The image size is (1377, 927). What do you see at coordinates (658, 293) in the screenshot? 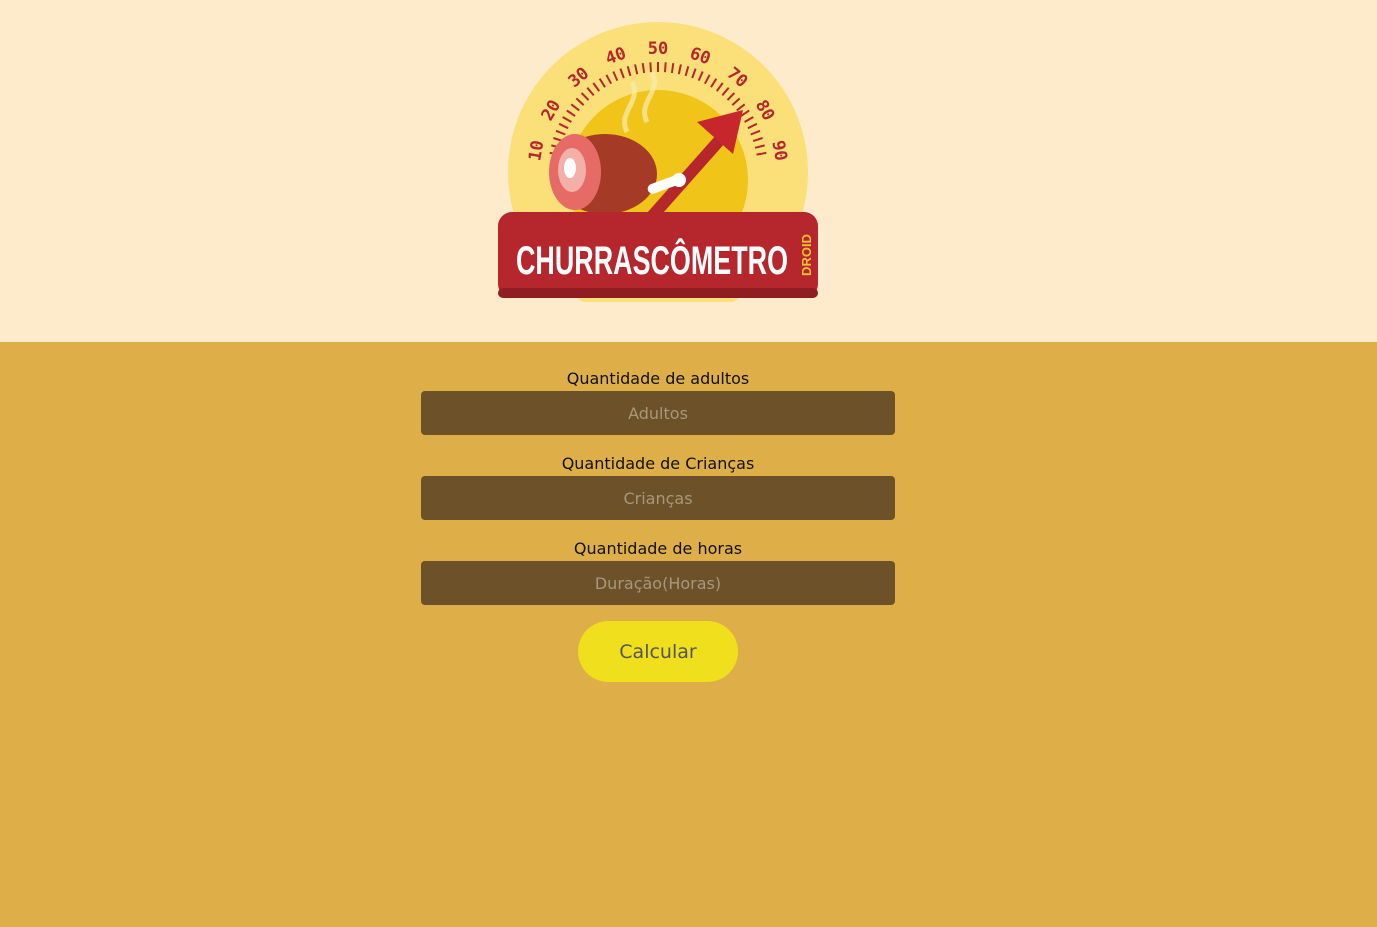
I see `logo-banner-shadow` at bounding box center [658, 293].